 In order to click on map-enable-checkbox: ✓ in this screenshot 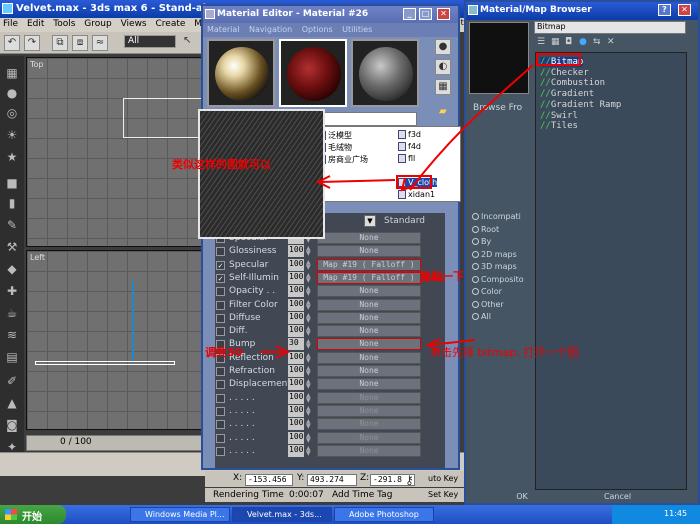, I will do `click(220, 278)`.